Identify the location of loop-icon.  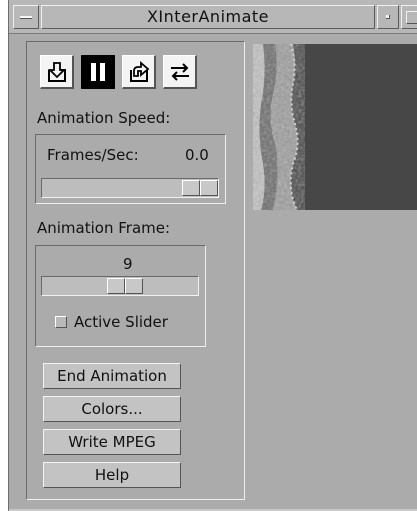
(179, 71).